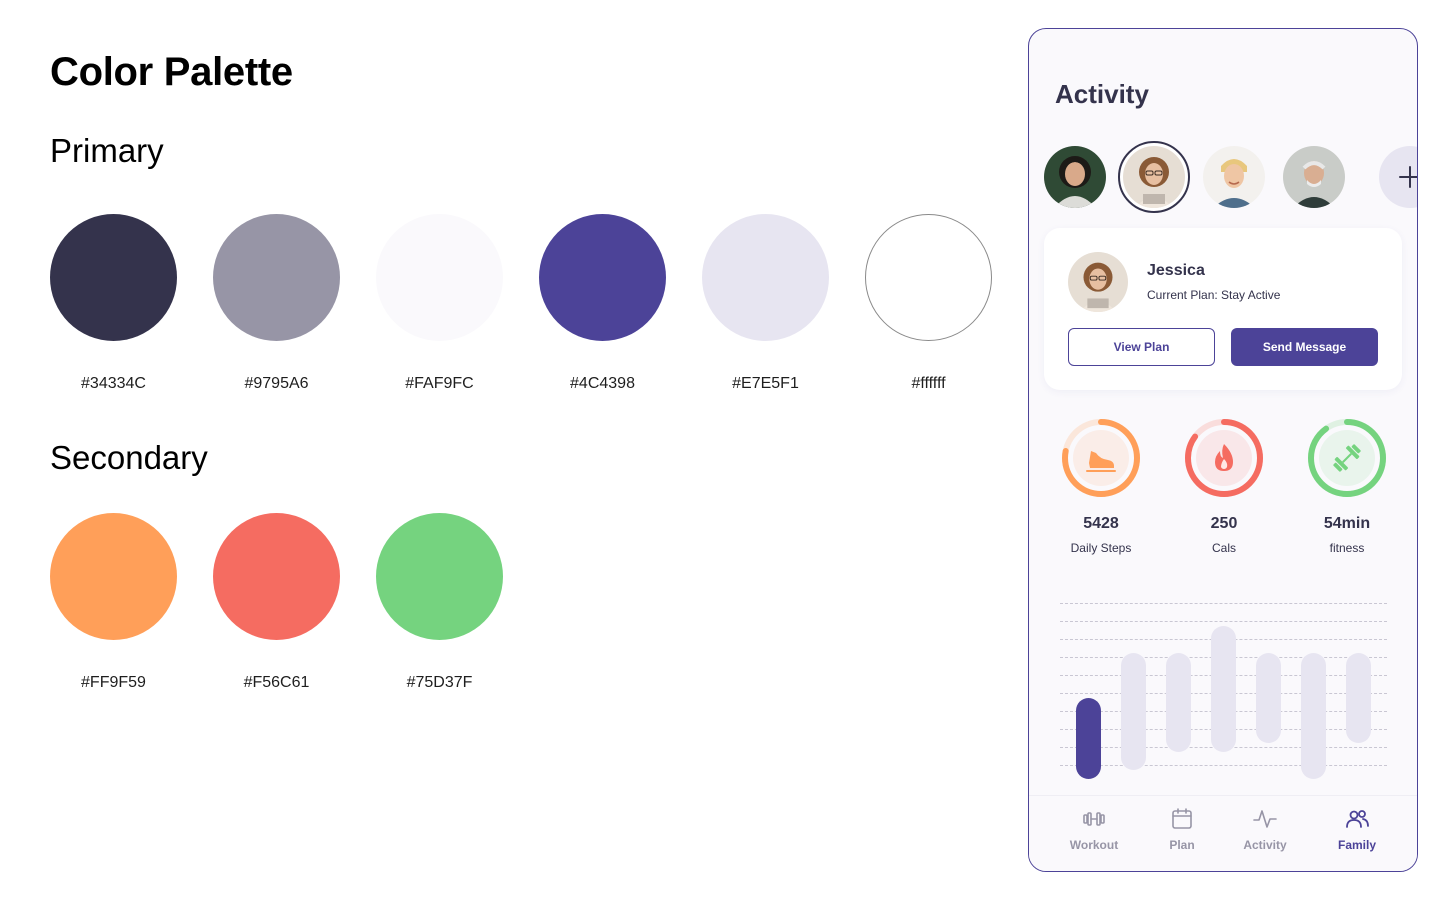 The height and width of the screenshot is (900, 1440). Describe the element at coordinates (276, 383) in the screenshot. I see `swatch-hex: #9795A6` at that location.